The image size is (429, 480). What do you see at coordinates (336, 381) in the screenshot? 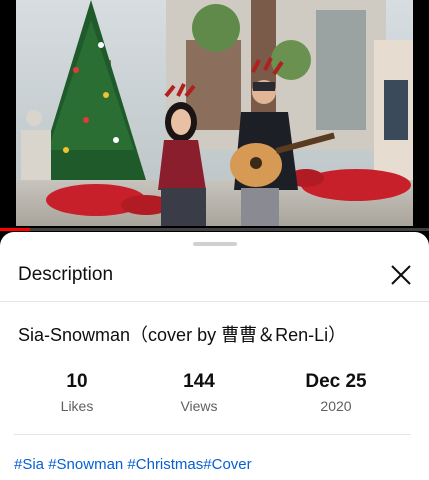
I see `upload-date: Dec 25` at bounding box center [336, 381].